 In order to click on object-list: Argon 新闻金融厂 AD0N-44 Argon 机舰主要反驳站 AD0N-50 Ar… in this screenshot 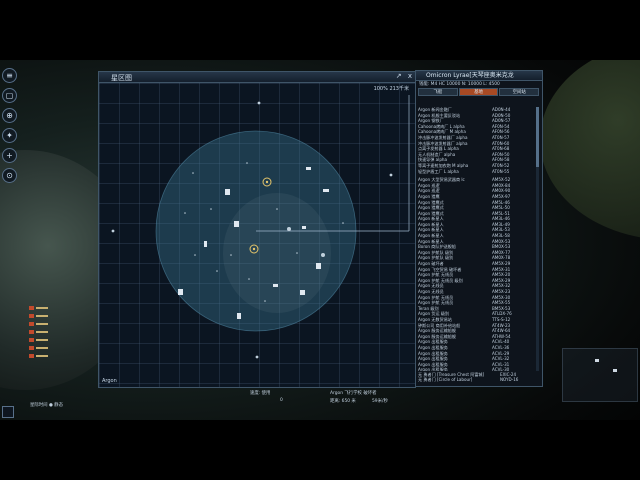, I will do `click(474, 239)`.